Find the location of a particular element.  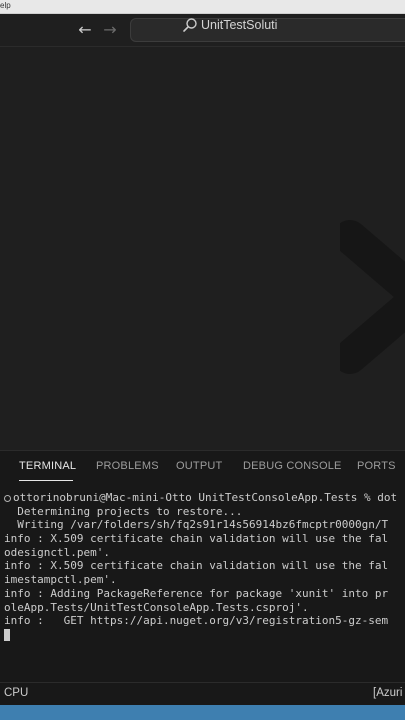

status-bar: CPU [Azuri is located at coordinates (202, 693).